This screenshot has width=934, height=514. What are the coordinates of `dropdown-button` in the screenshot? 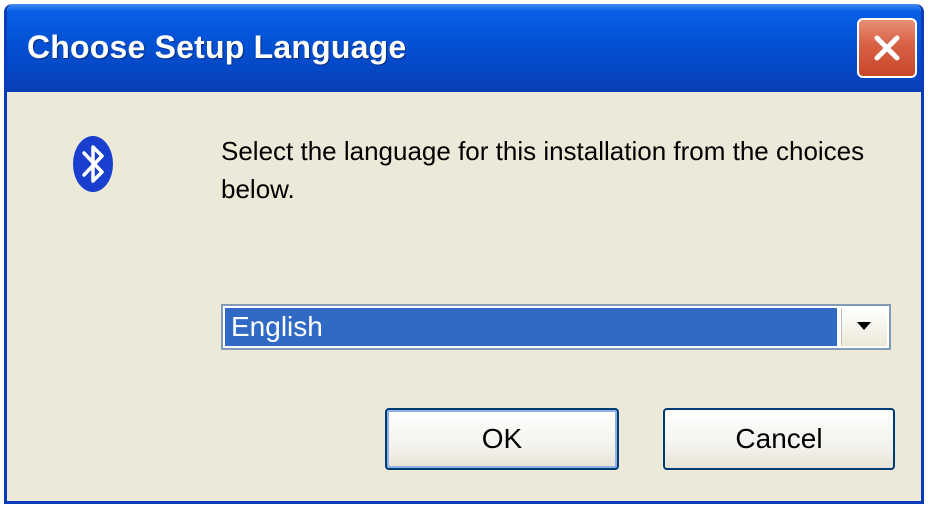 It's located at (864, 327).